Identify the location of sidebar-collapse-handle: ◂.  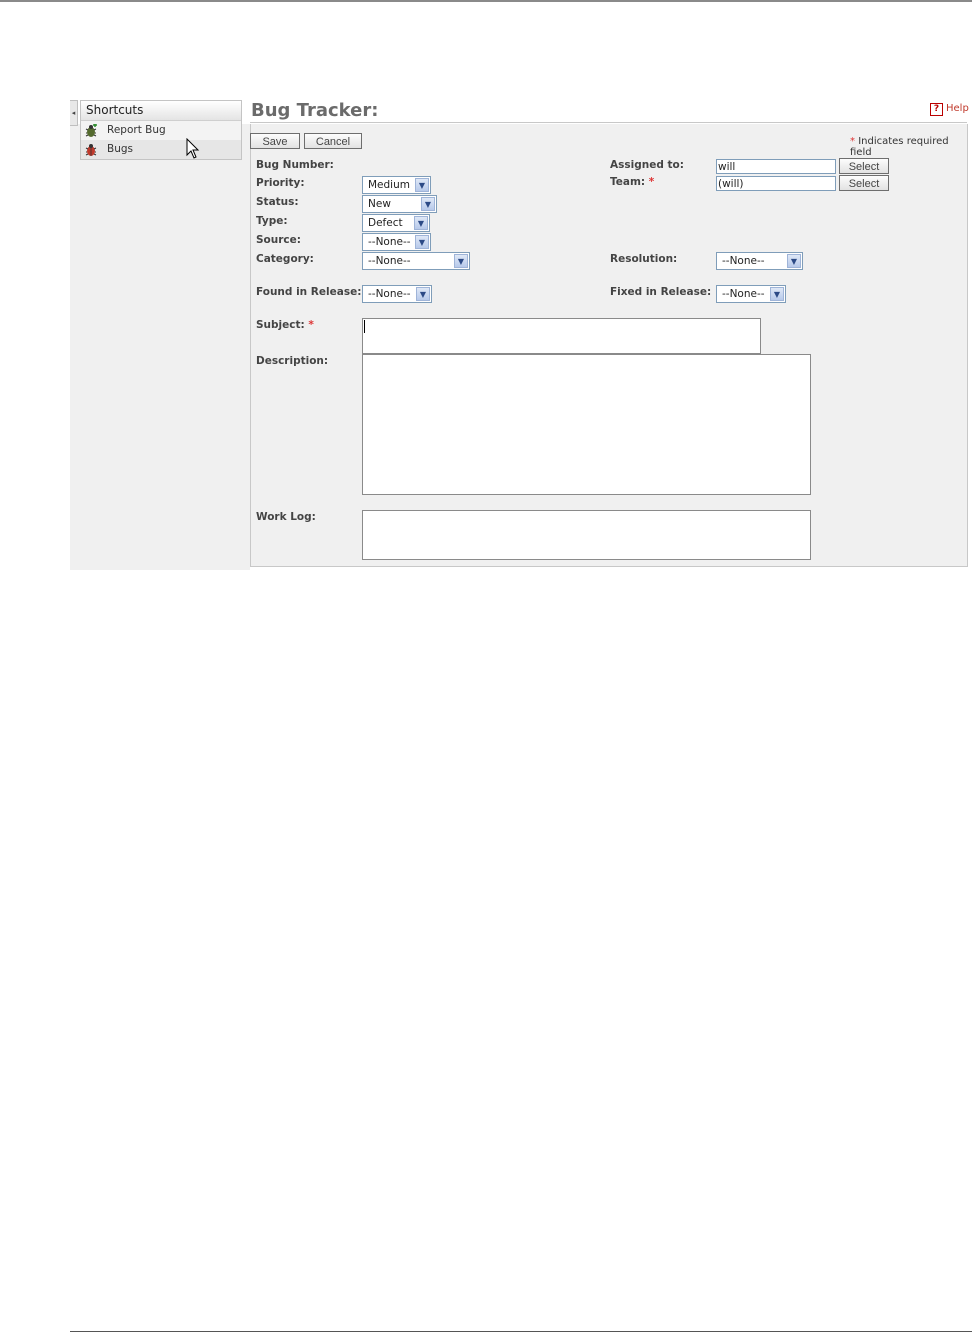
(74, 113).